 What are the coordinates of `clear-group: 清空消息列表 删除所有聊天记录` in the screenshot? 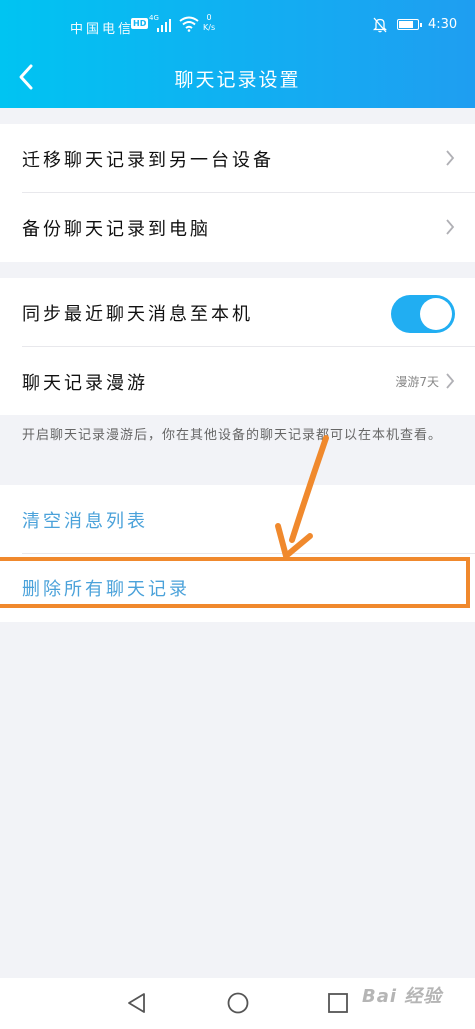 It's located at (237, 553).